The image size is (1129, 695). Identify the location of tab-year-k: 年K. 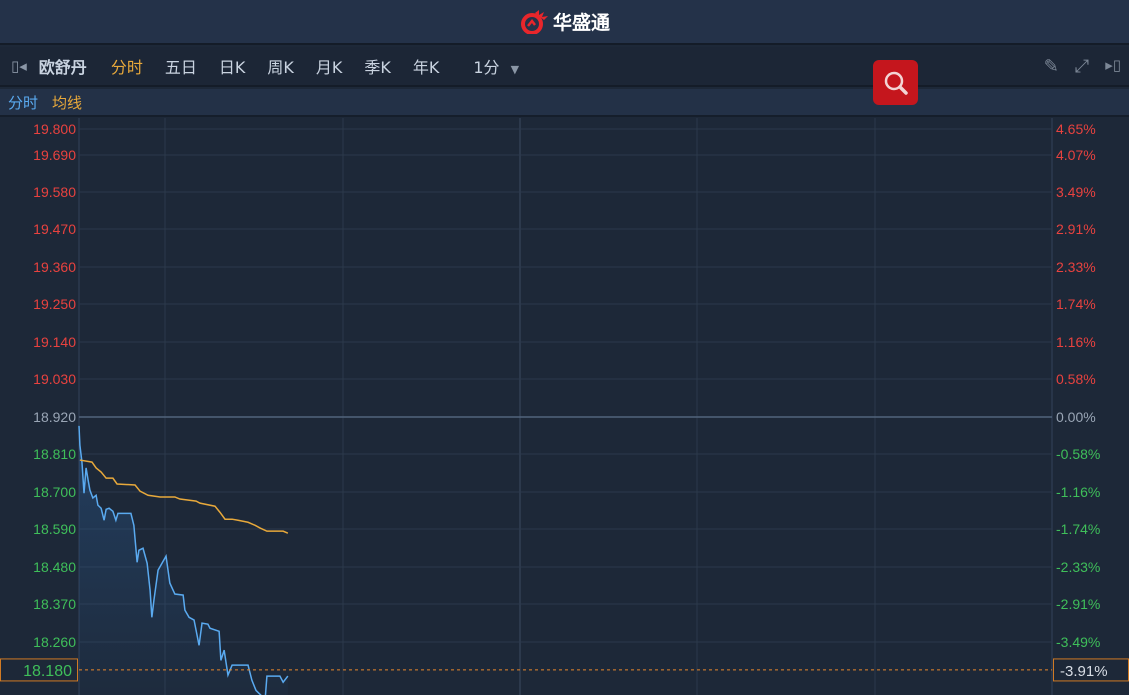
(426, 66).